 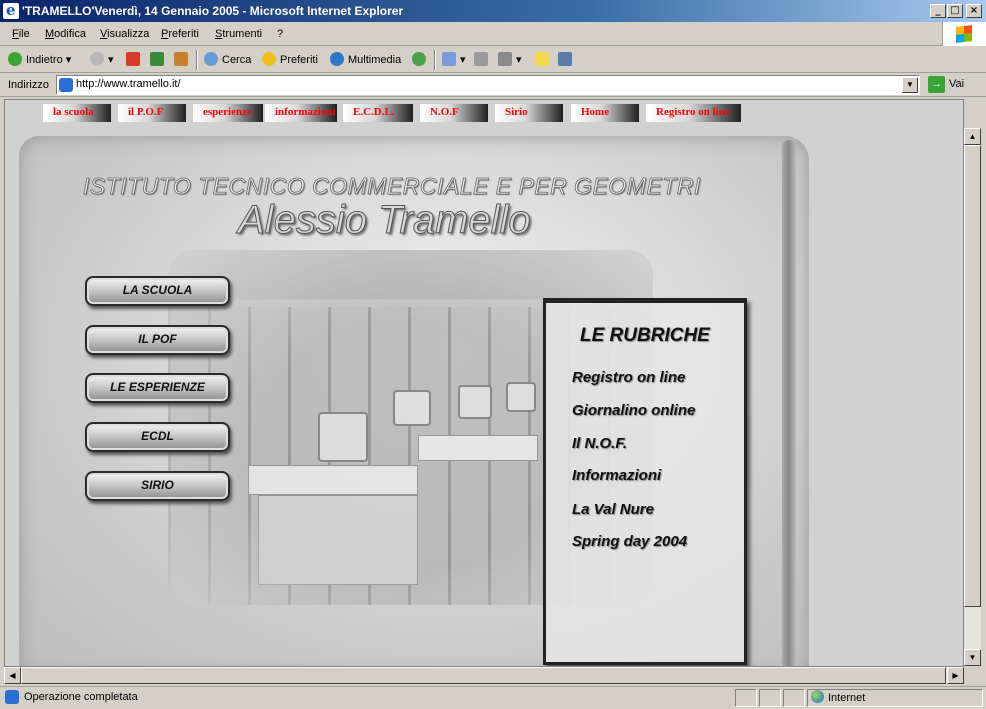 I want to click on nav-informazioni: informazioni, so click(x=301, y=113).